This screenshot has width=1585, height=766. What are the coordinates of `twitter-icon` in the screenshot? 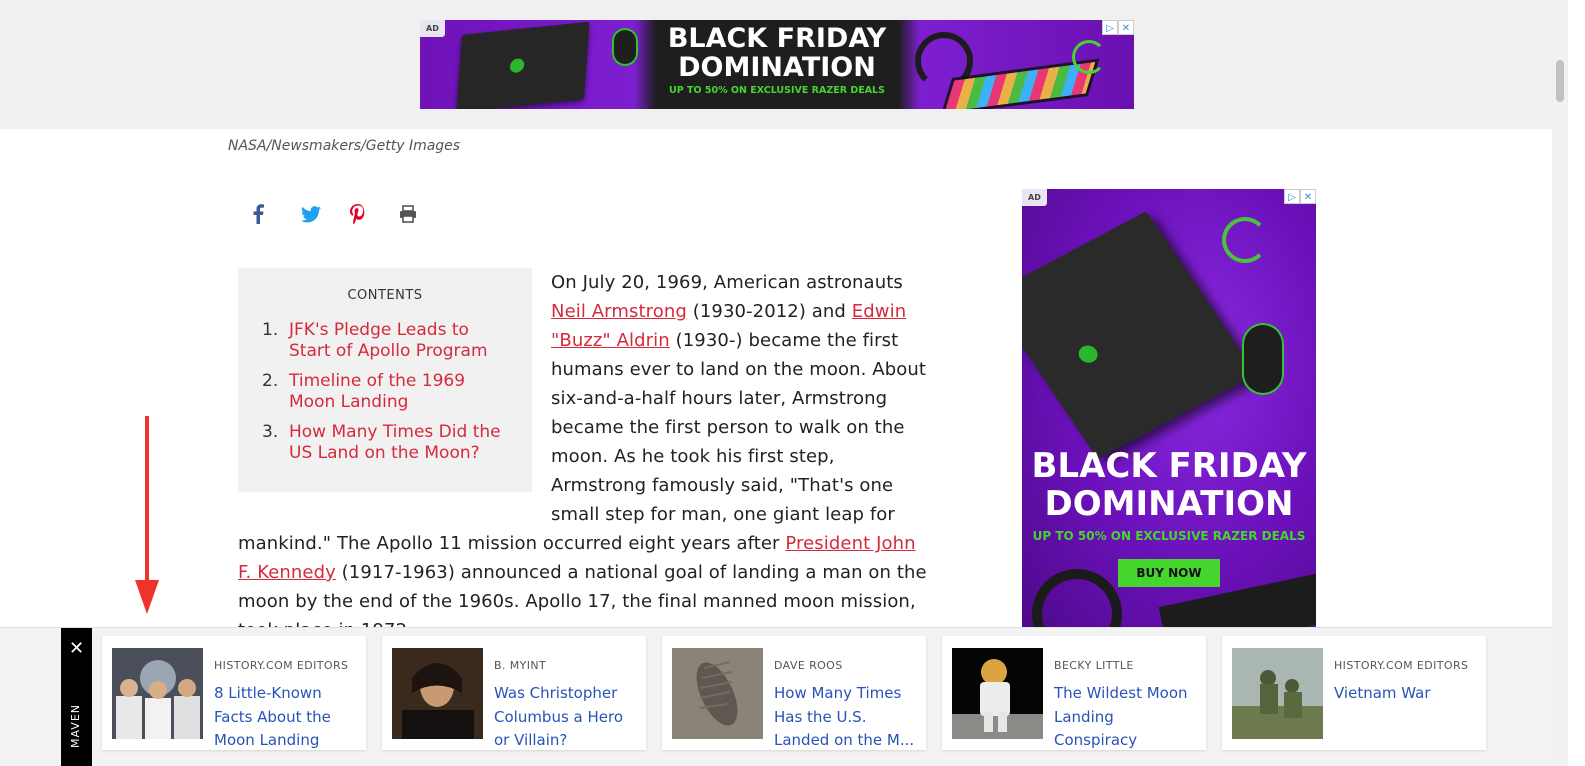 It's located at (325, 214).